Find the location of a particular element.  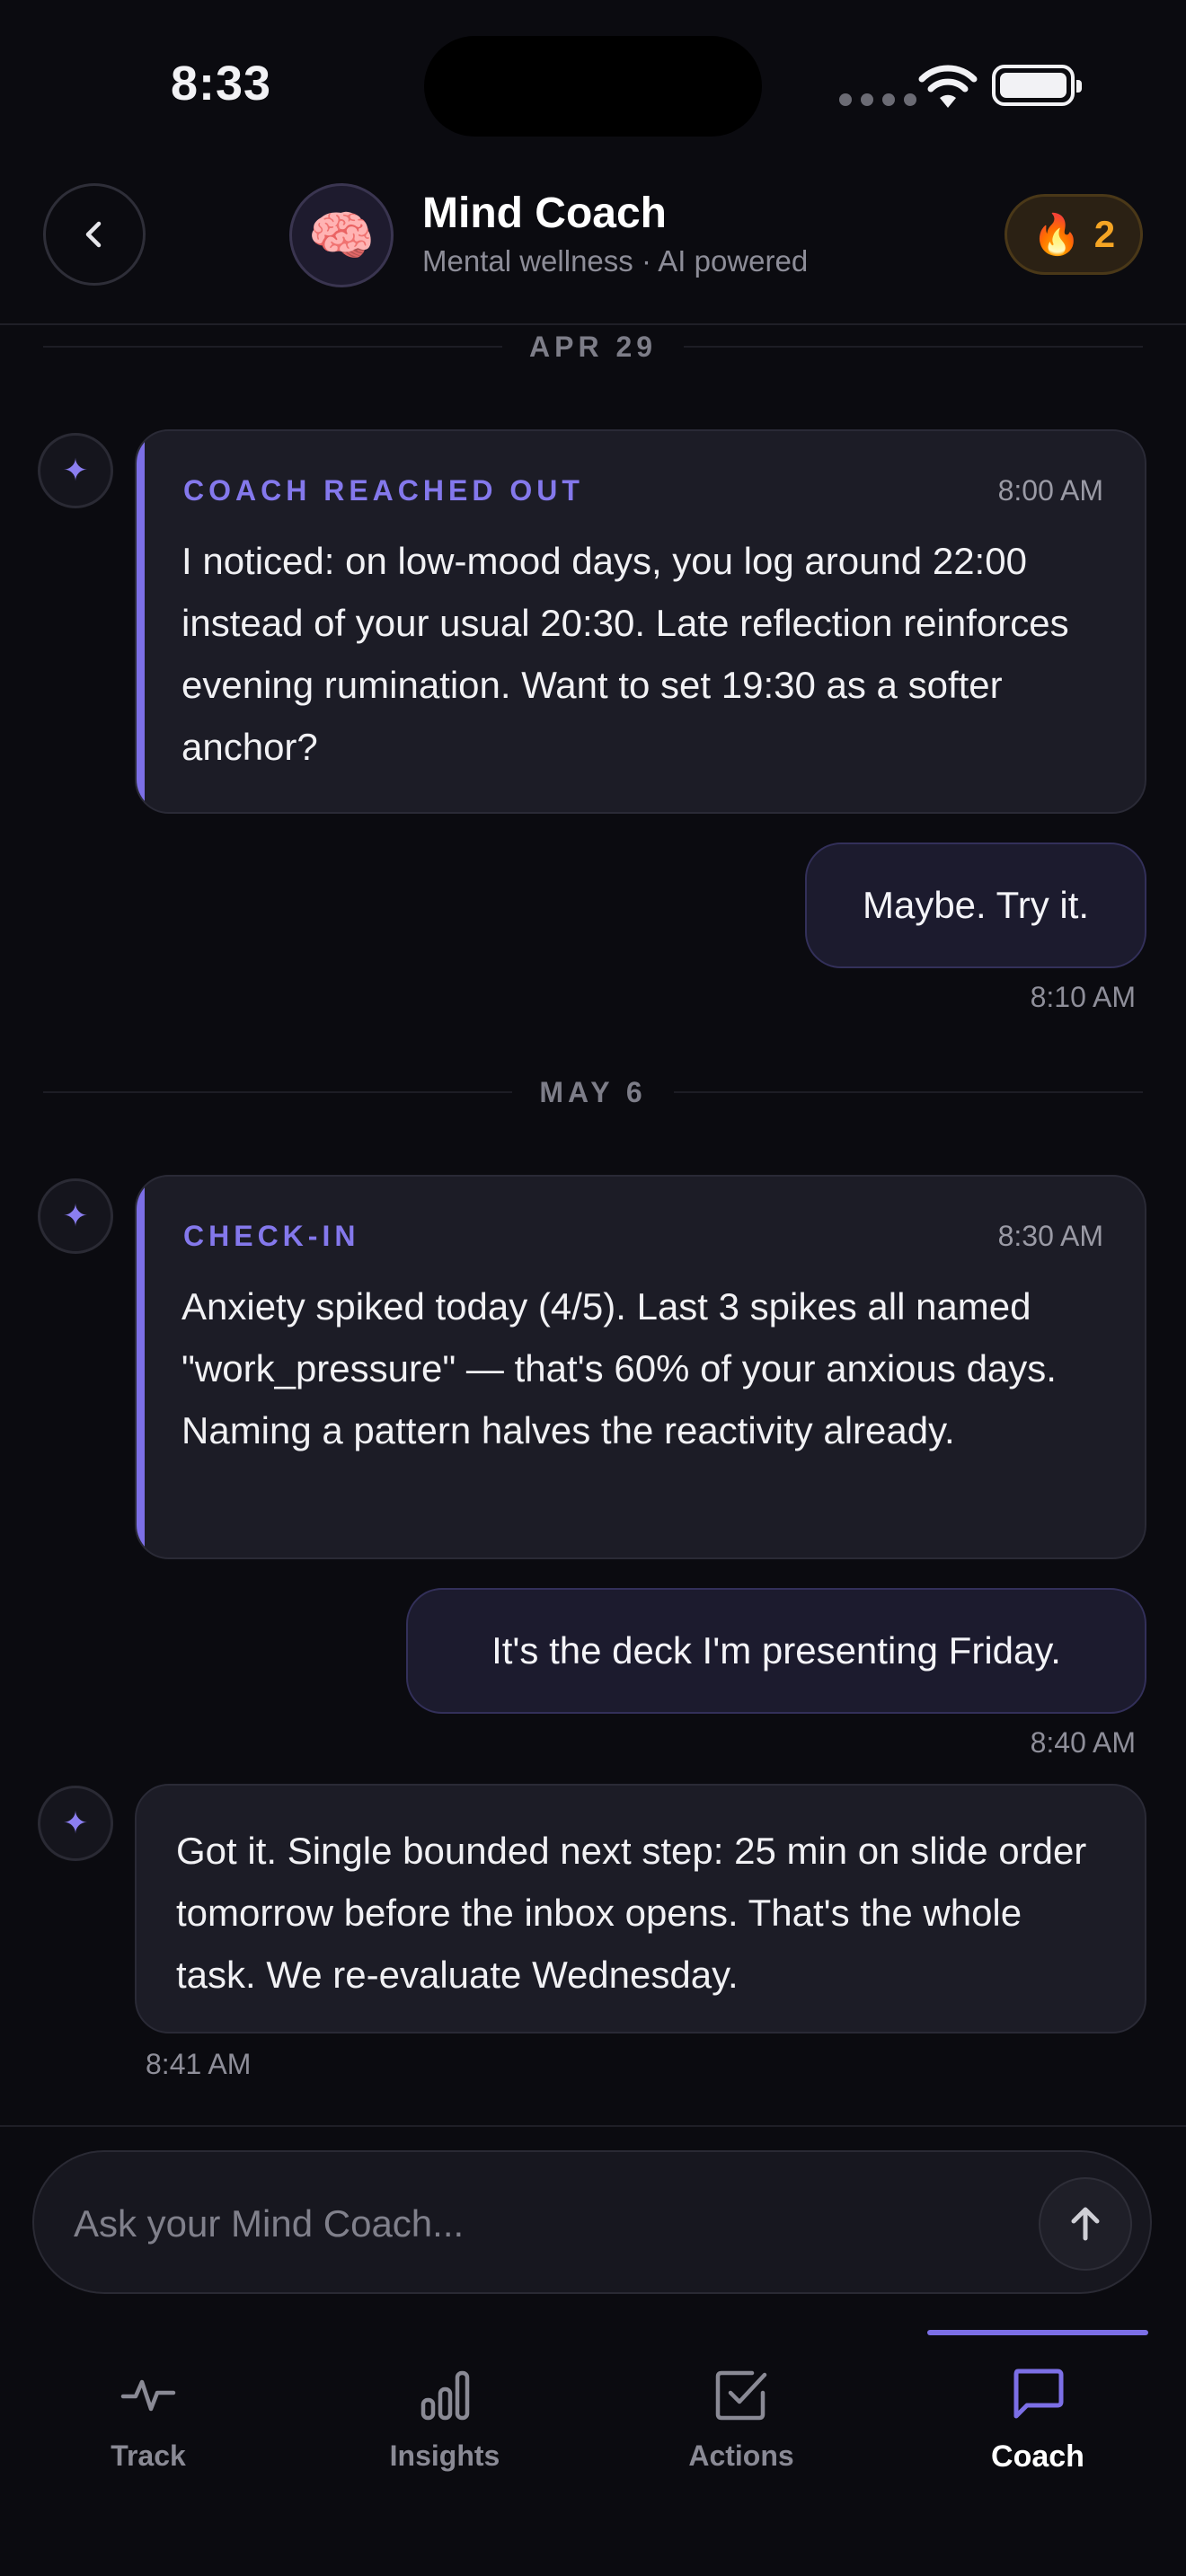

tab-label: Coach is located at coordinates (1037, 2456).